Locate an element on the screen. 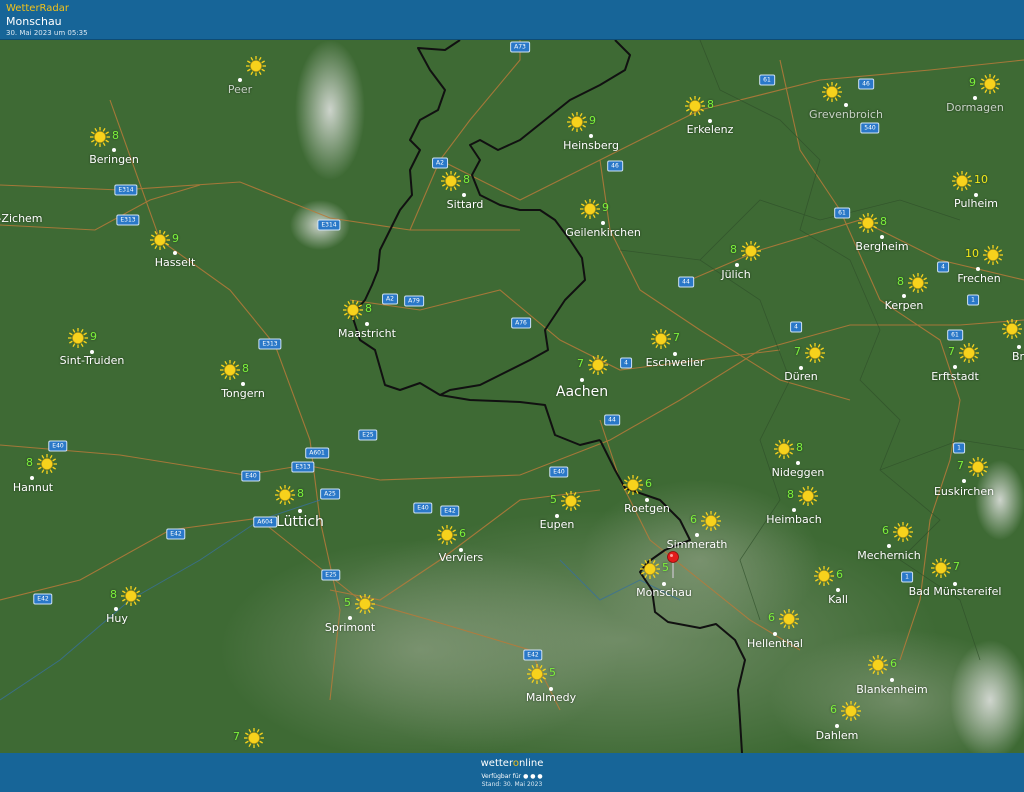 This screenshot has height=792, width=1024. city-label: Euskirchen is located at coordinates (964, 491).